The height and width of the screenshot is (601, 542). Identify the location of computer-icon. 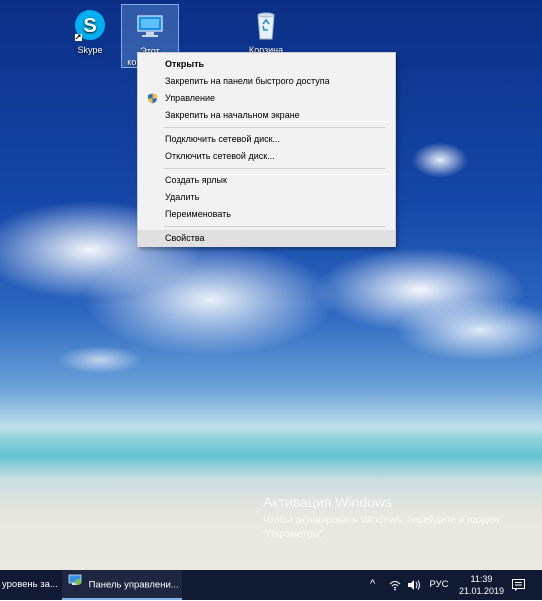
(150, 26).